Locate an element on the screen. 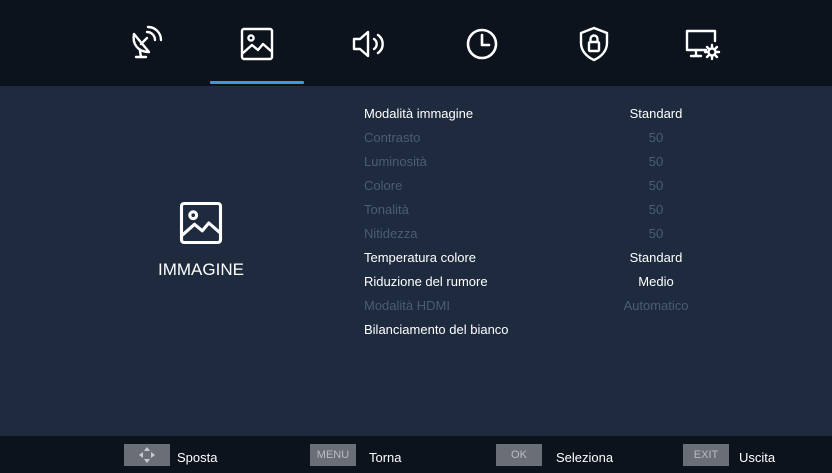 The width and height of the screenshot is (832, 473). menu-row: Bilanciamento del bianco is located at coordinates (416, 331).